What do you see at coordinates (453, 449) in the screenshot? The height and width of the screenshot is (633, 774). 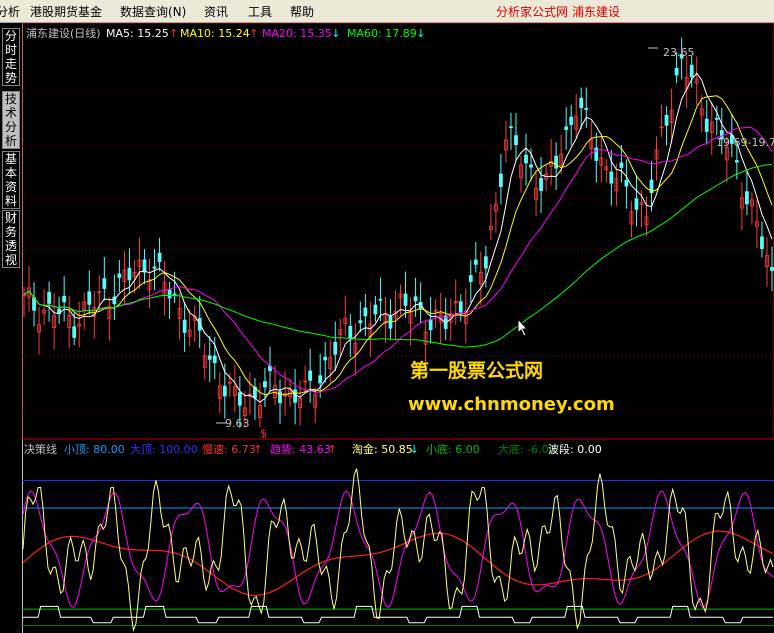 I see `indicator-label-6: 小底: 6.00` at bounding box center [453, 449].